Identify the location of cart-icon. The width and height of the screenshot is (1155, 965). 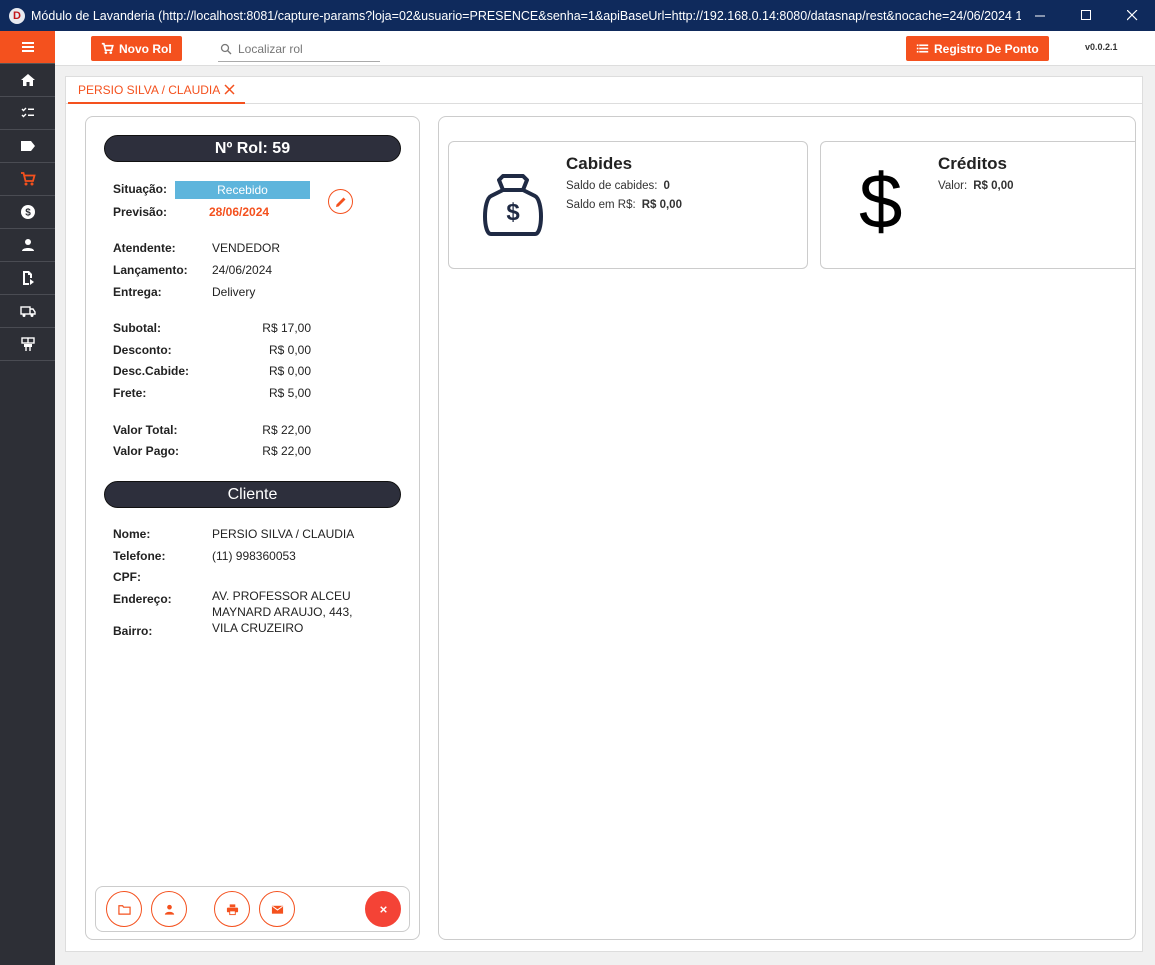
(107, 48).